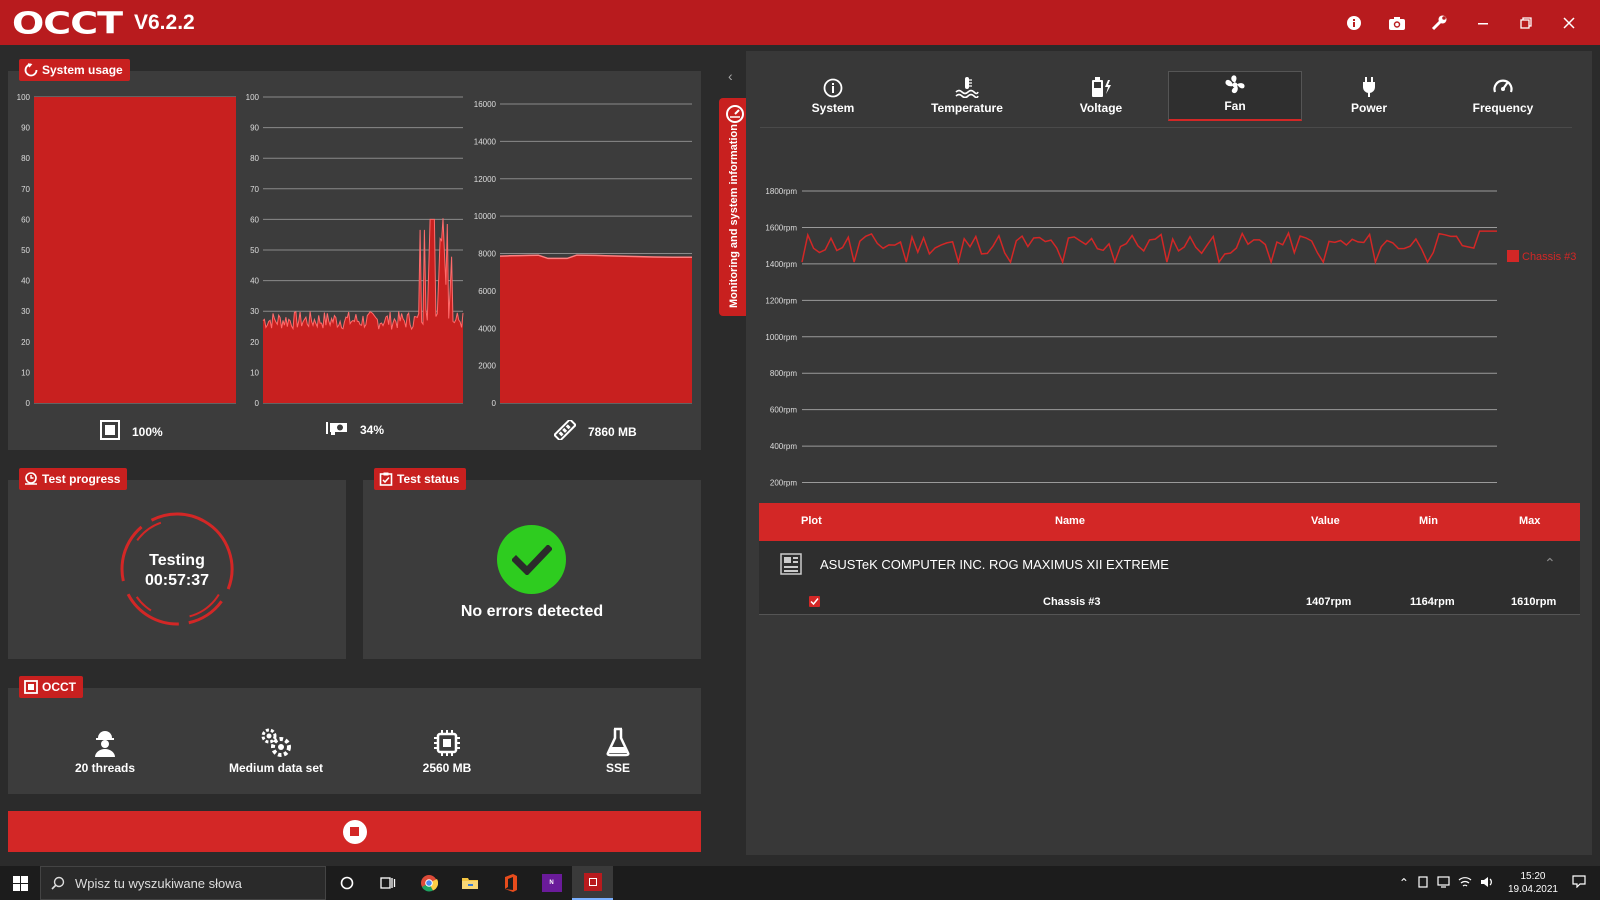 The height and width of the screenshot is (900, 1600). Describe the element at coordinates (1101, 87) in the screenshot. I see `battery-icon` at that location.